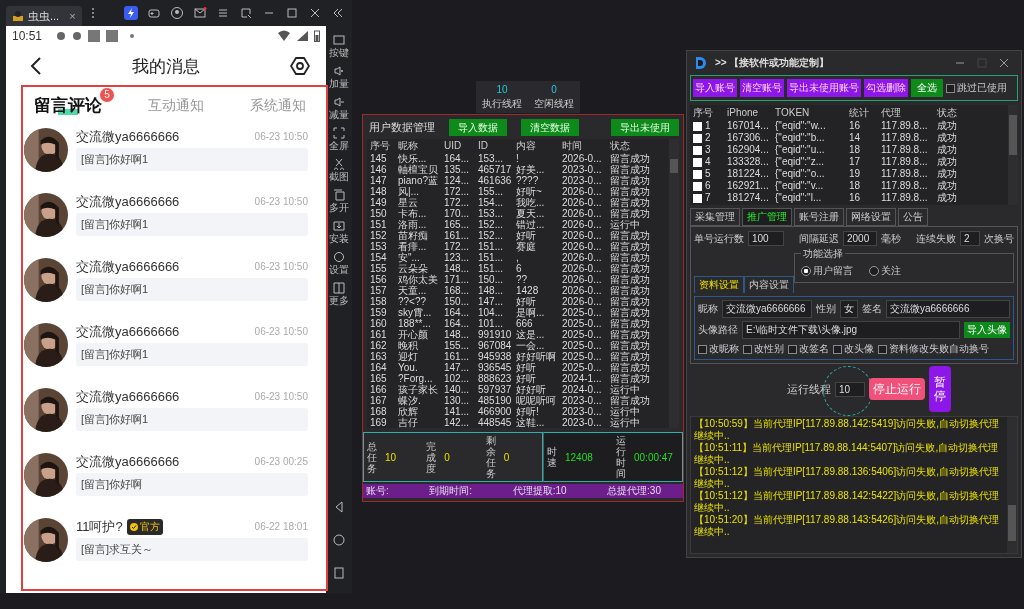 The height and width of the screenshot is (609, 1024). What do you see at coordinates (339, 108) in the screenshot?
I see `sidebar-tool: 减量` at bounding box center [339, 108].